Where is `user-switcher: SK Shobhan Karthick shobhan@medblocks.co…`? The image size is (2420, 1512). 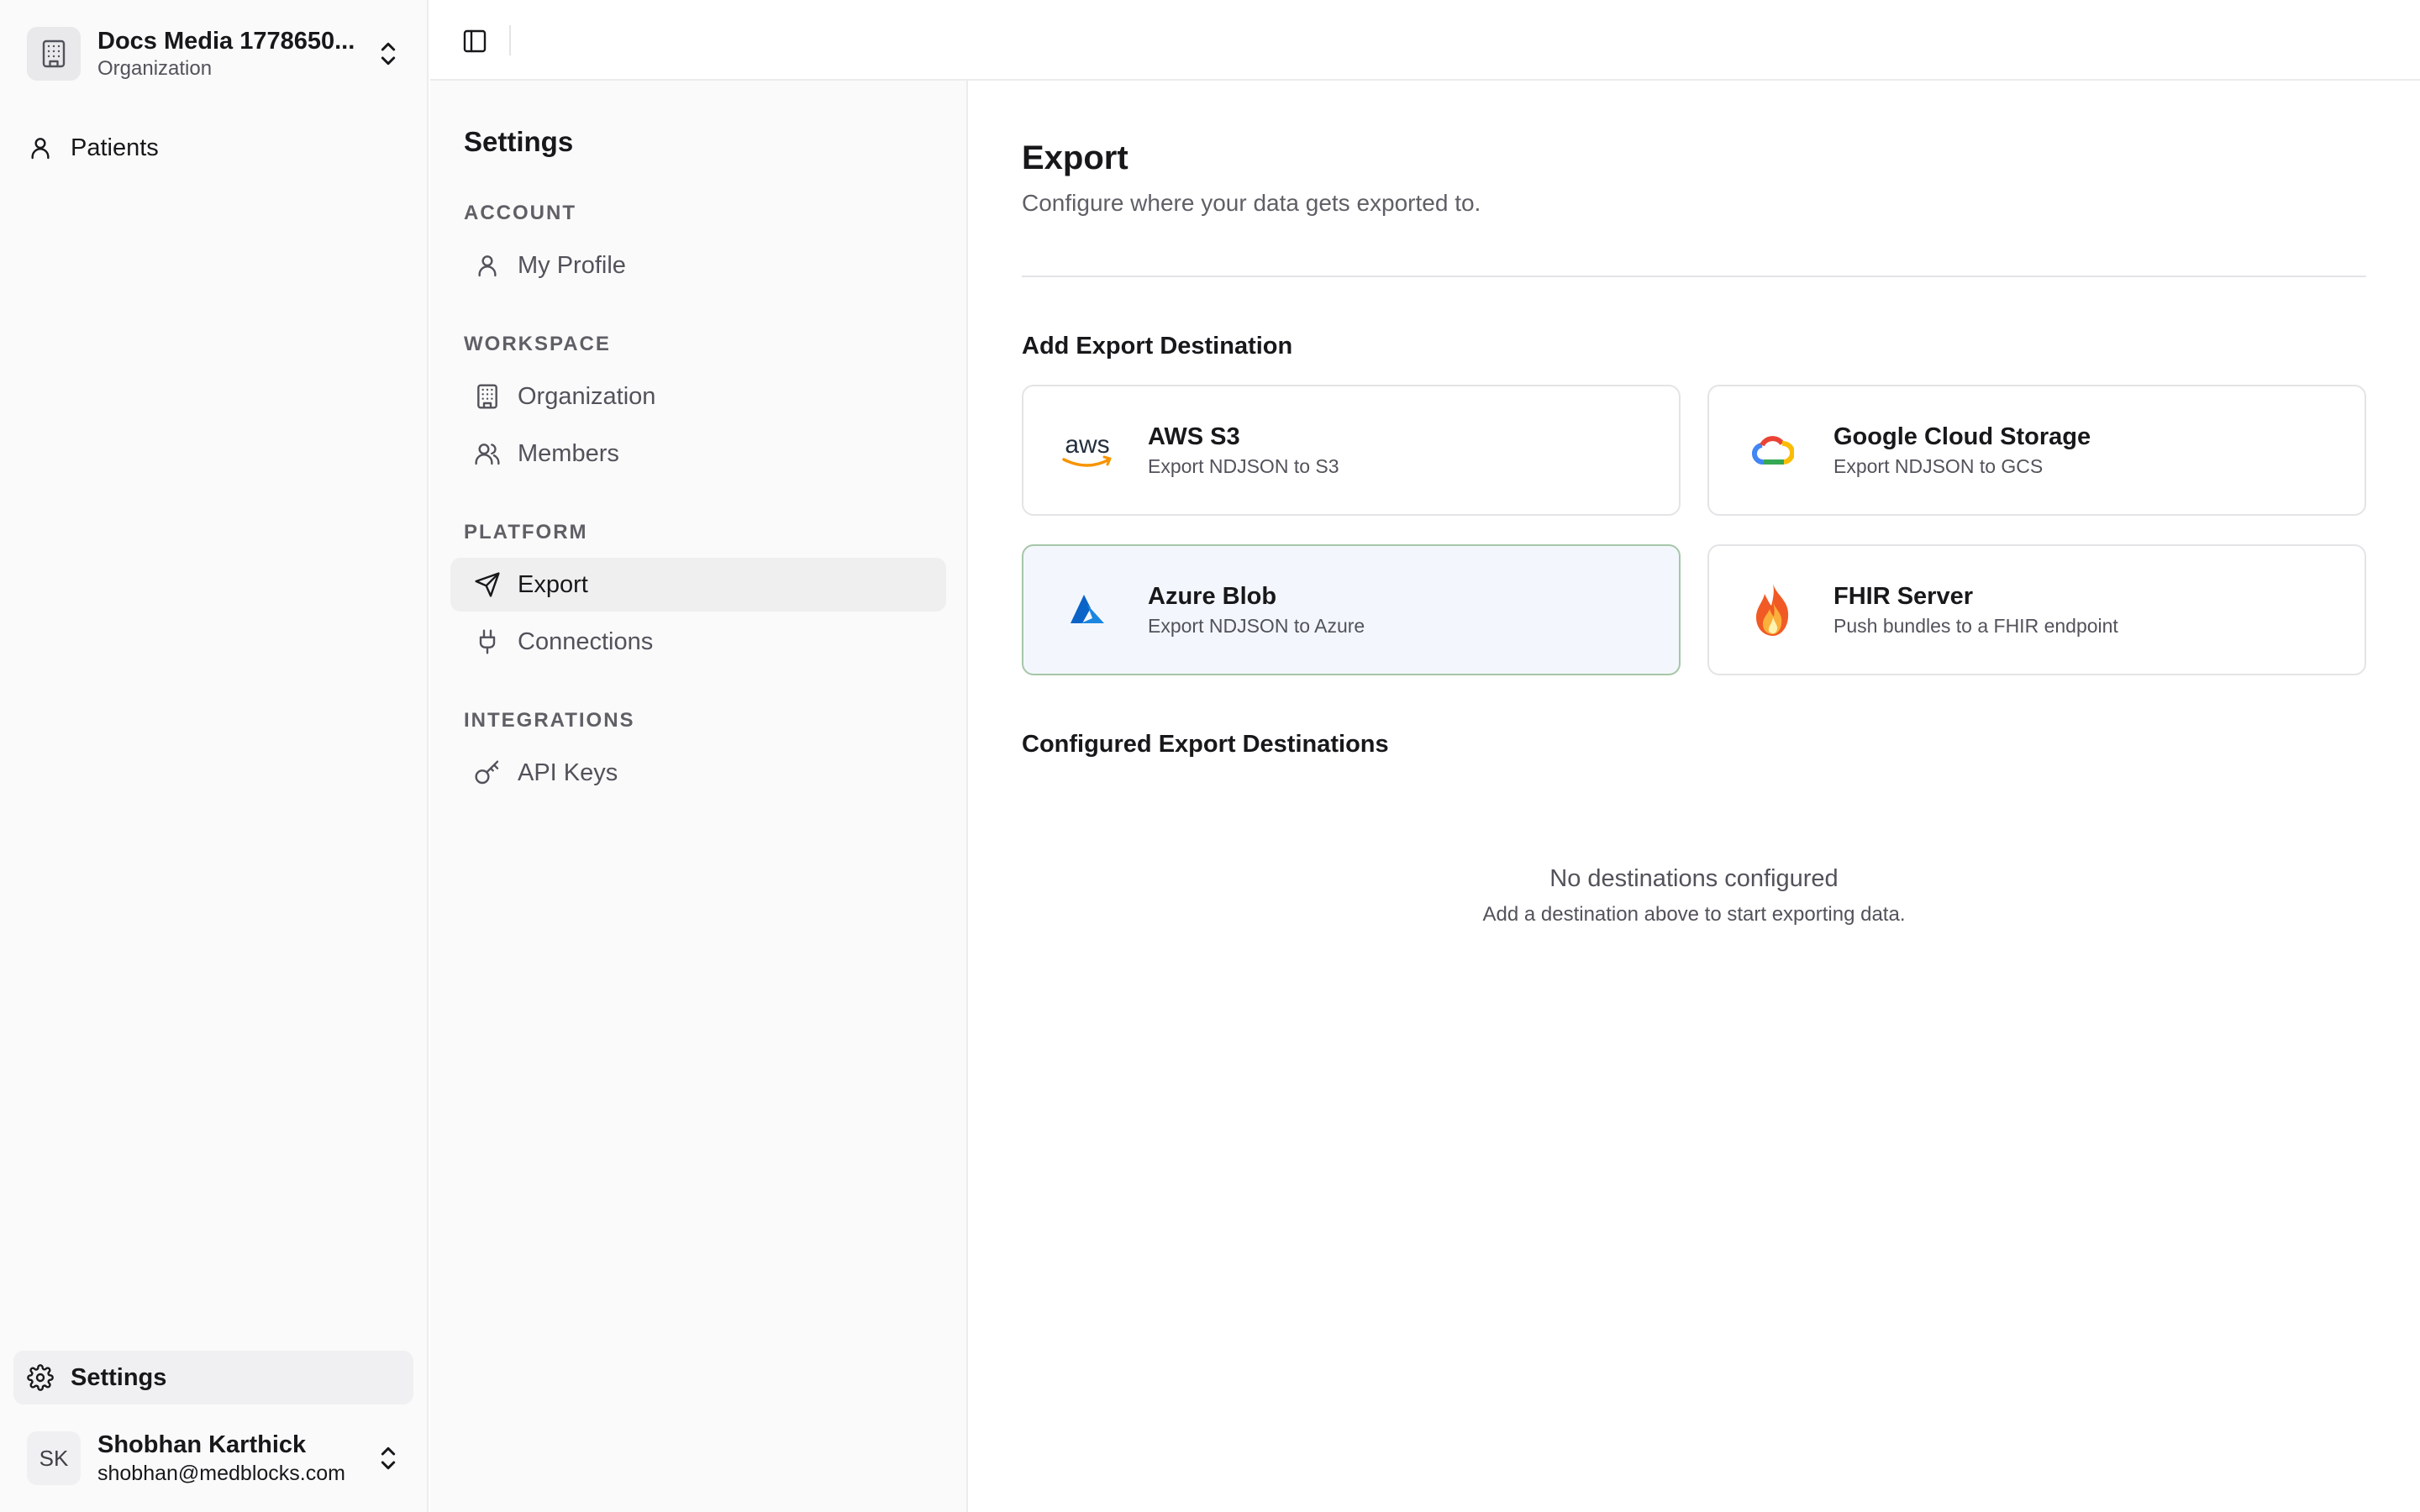
user-switcher: SK Shobhan Karthick shobhan@medblocks.co… is located at coordinates (213, 1458).